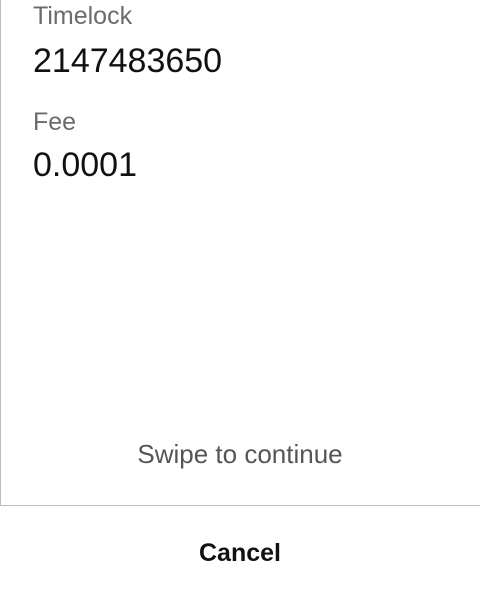 The width and height of the screenshot is (480, 600). Describe the element at coordinates (55, 122) in the screenshot. I see `fee-label: Fee` at that location.